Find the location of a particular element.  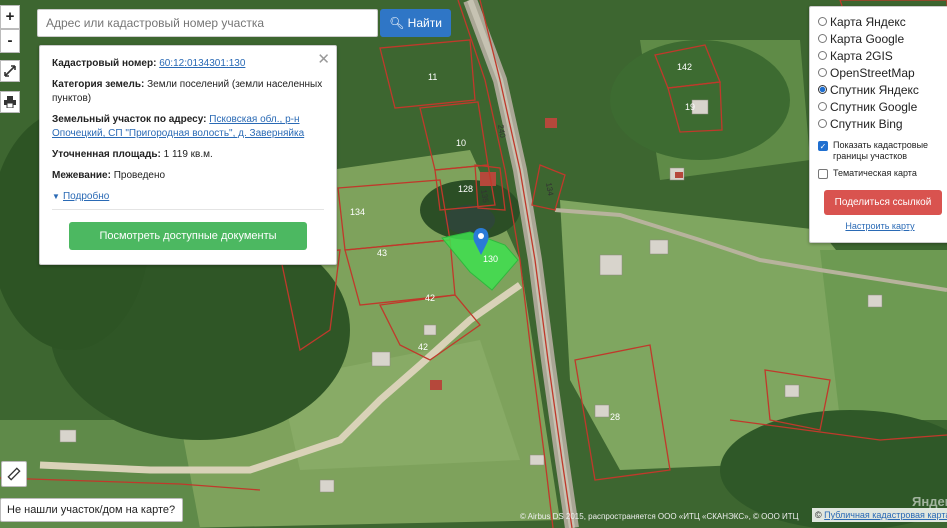

public-map-attribution: © Публичная кадастровая карта is located at coordinates (879, 515).